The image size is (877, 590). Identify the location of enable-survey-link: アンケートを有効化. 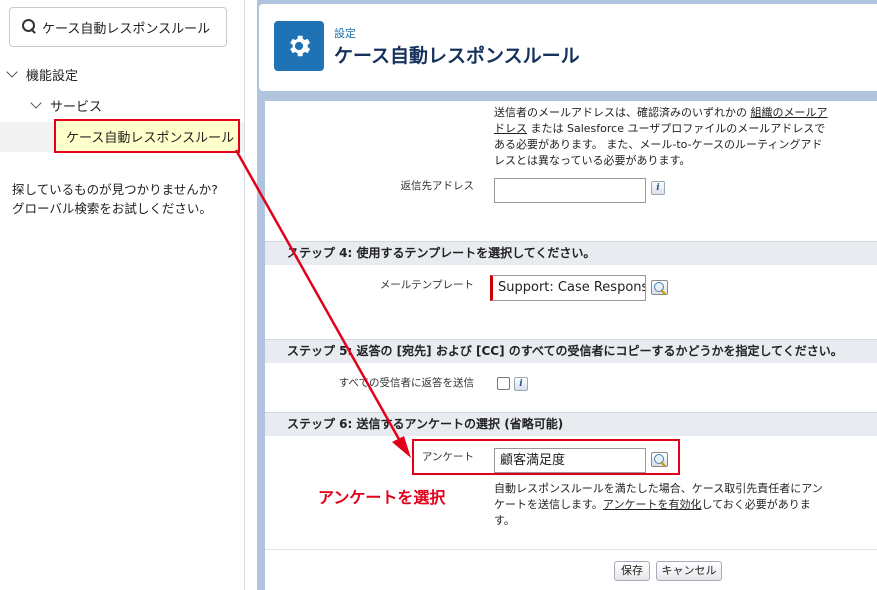
(652, 504).